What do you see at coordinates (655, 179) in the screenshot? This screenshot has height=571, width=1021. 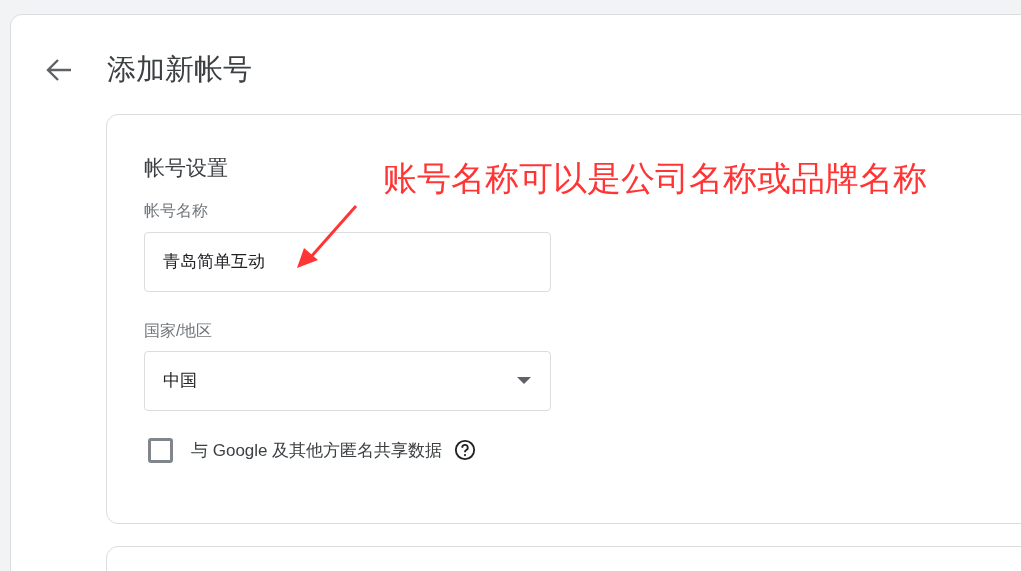 I see `annotation-text: 账号名称可以是公司名称或品牌名称` at bounding box center [655, 179].